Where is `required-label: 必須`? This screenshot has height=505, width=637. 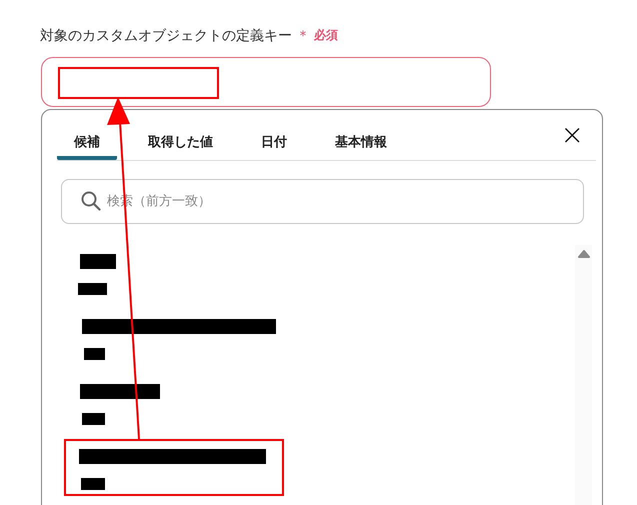
required-label: 必須 is located at coordinates (326, 35).